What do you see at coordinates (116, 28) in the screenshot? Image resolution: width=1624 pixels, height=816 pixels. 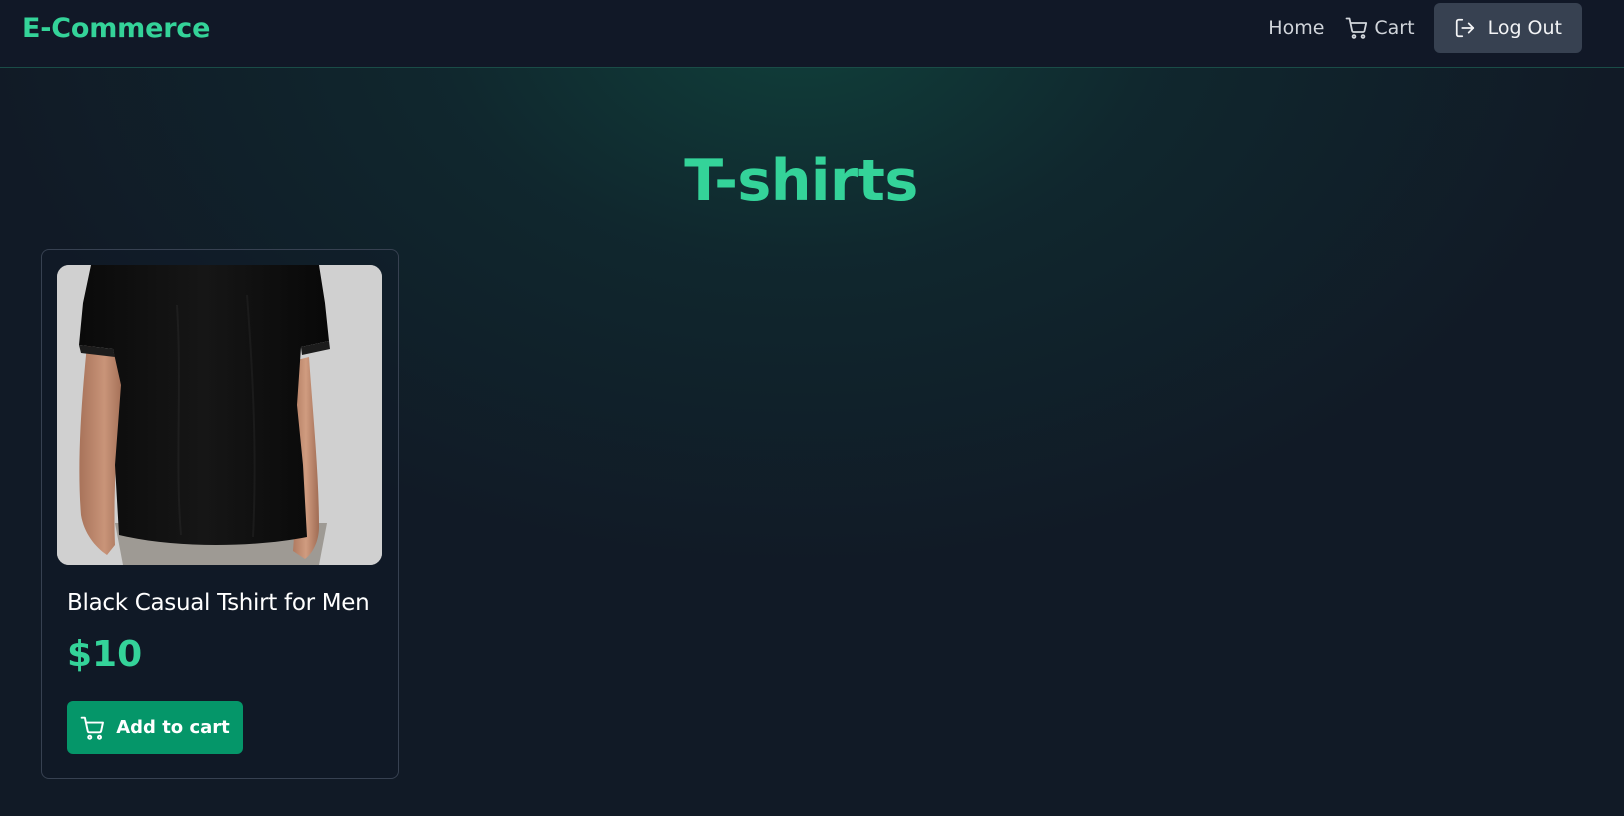 I see `brand-logo: E-Commerce` at bounding box center [116, 28].